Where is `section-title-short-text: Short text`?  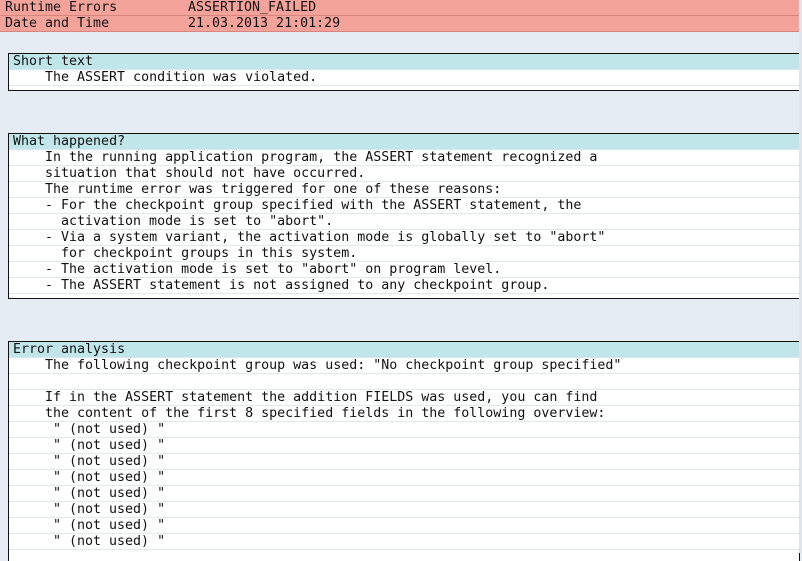 section-title-short-text: Short text is located at coordinates (404, 62).